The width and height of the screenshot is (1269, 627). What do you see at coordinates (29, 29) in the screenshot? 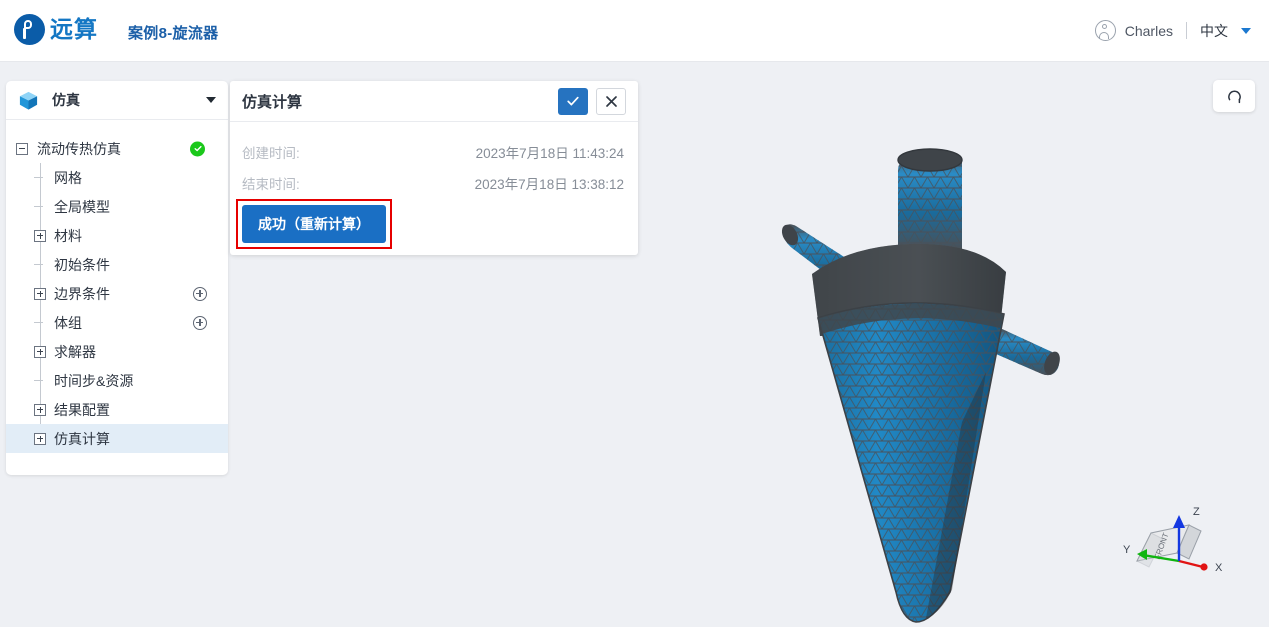
I see `yuansuan-logo-icon` at bounding box center [29, 29].